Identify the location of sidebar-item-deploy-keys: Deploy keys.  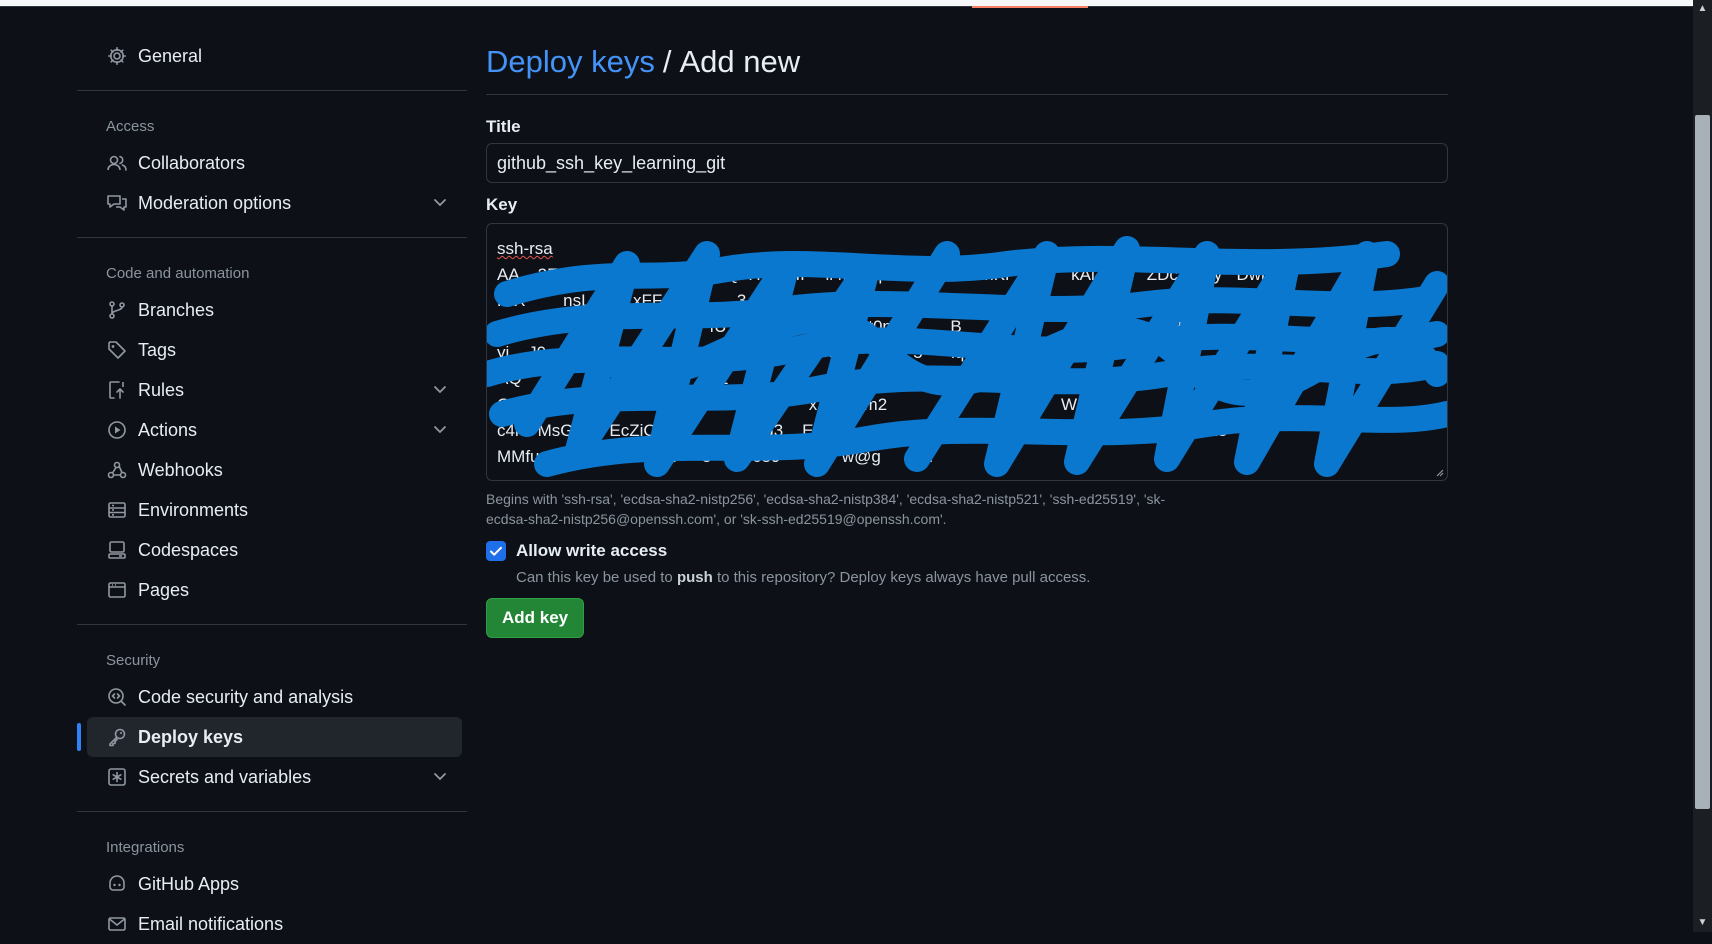
(269, 737).